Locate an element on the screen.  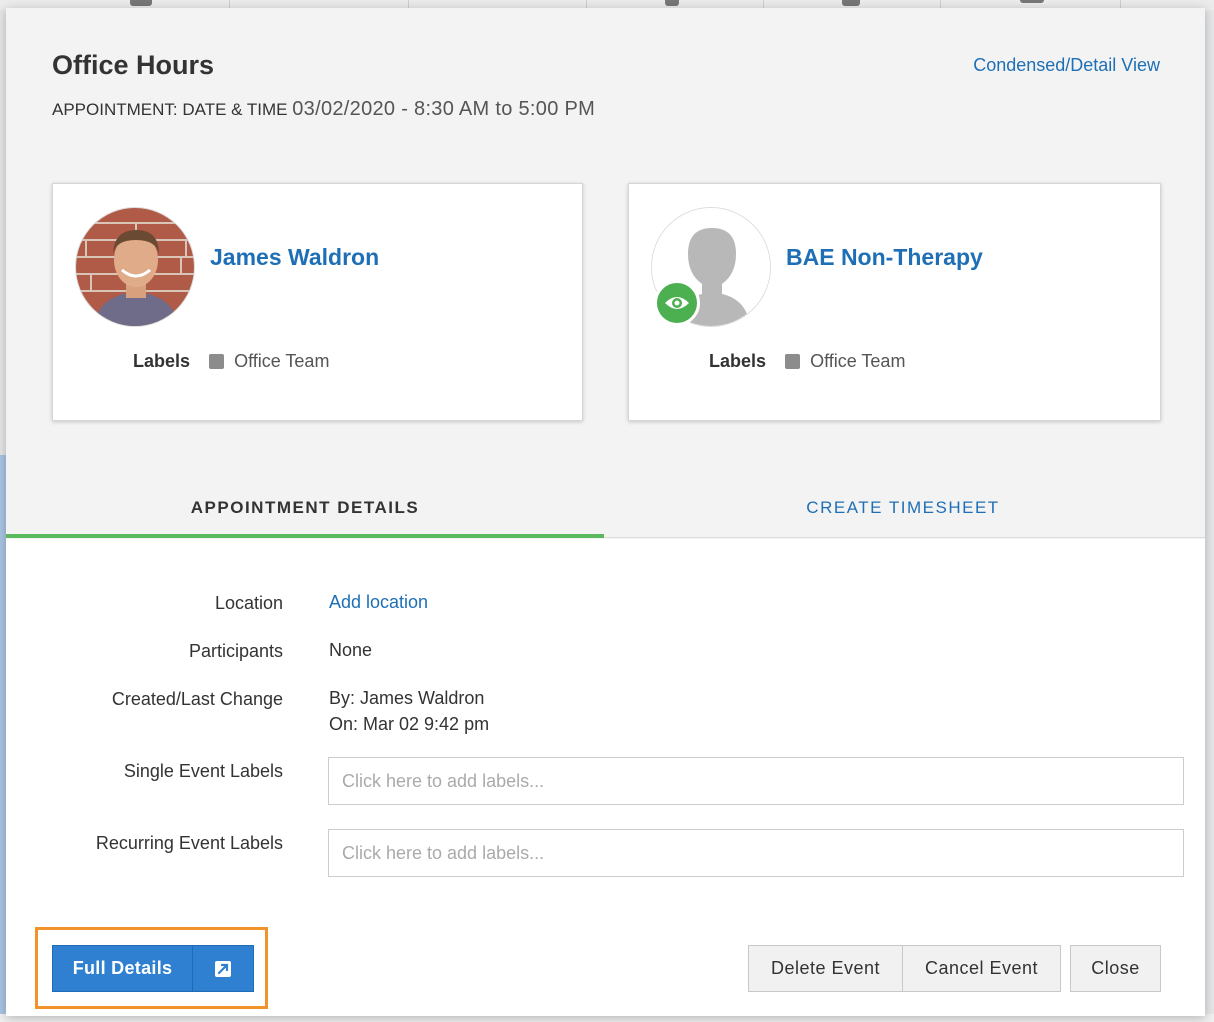
avatar is located at coordinates (135, 267).